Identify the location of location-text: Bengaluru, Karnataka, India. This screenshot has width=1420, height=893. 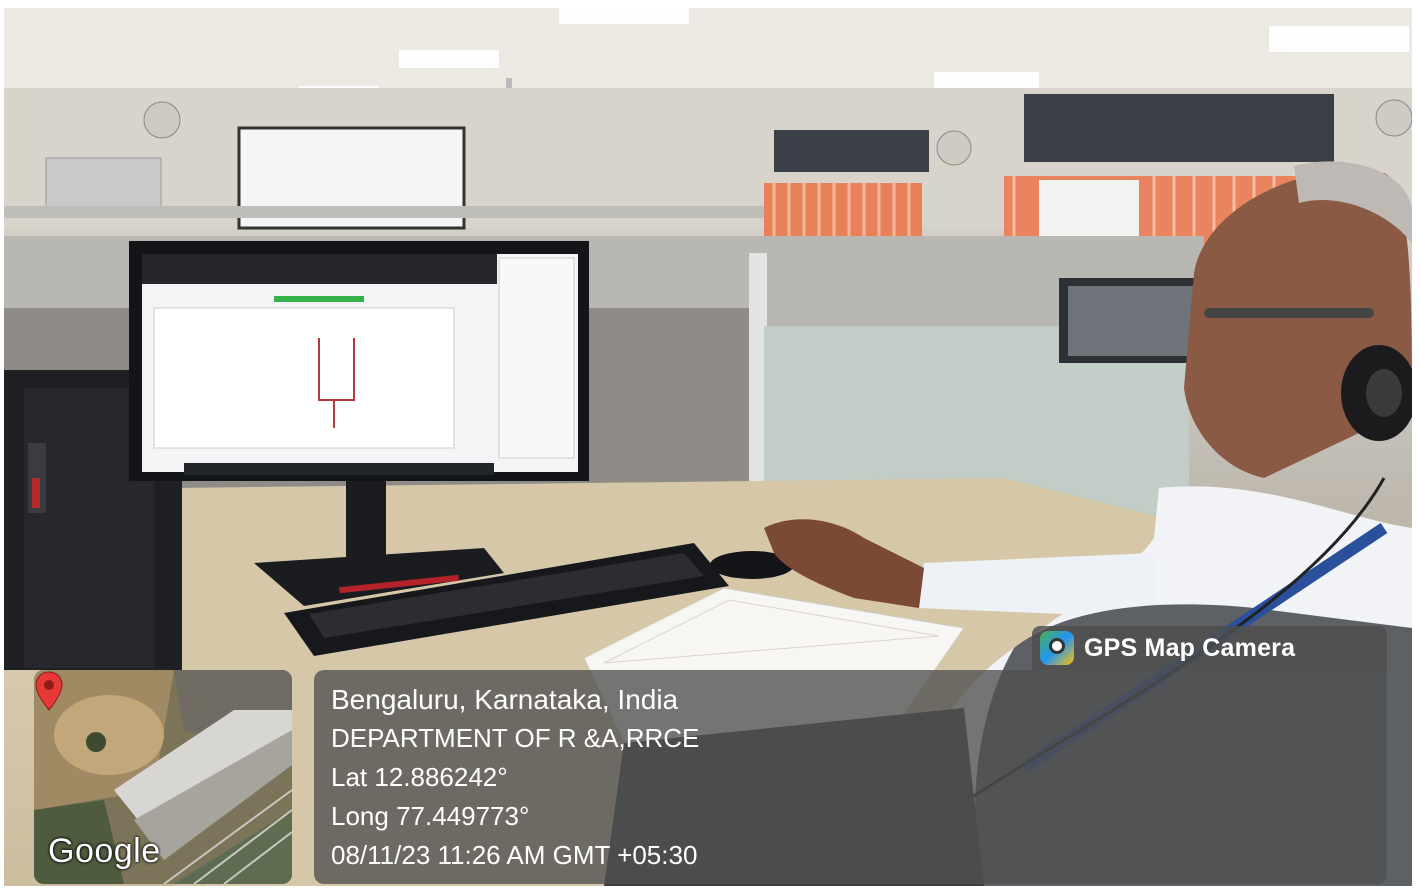
(505, 699).